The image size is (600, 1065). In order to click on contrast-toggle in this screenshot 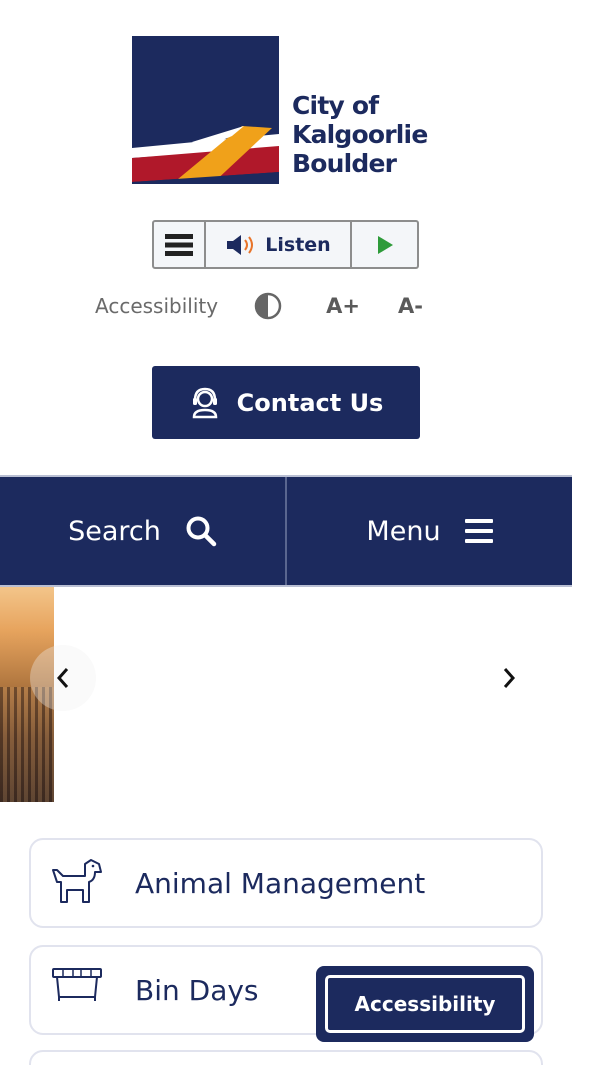, I will do `click(268, 306)`.